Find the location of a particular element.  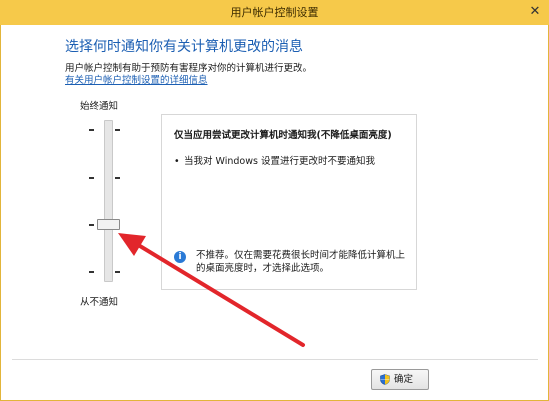

annotation-arrow is located at coordinates (211, 290).